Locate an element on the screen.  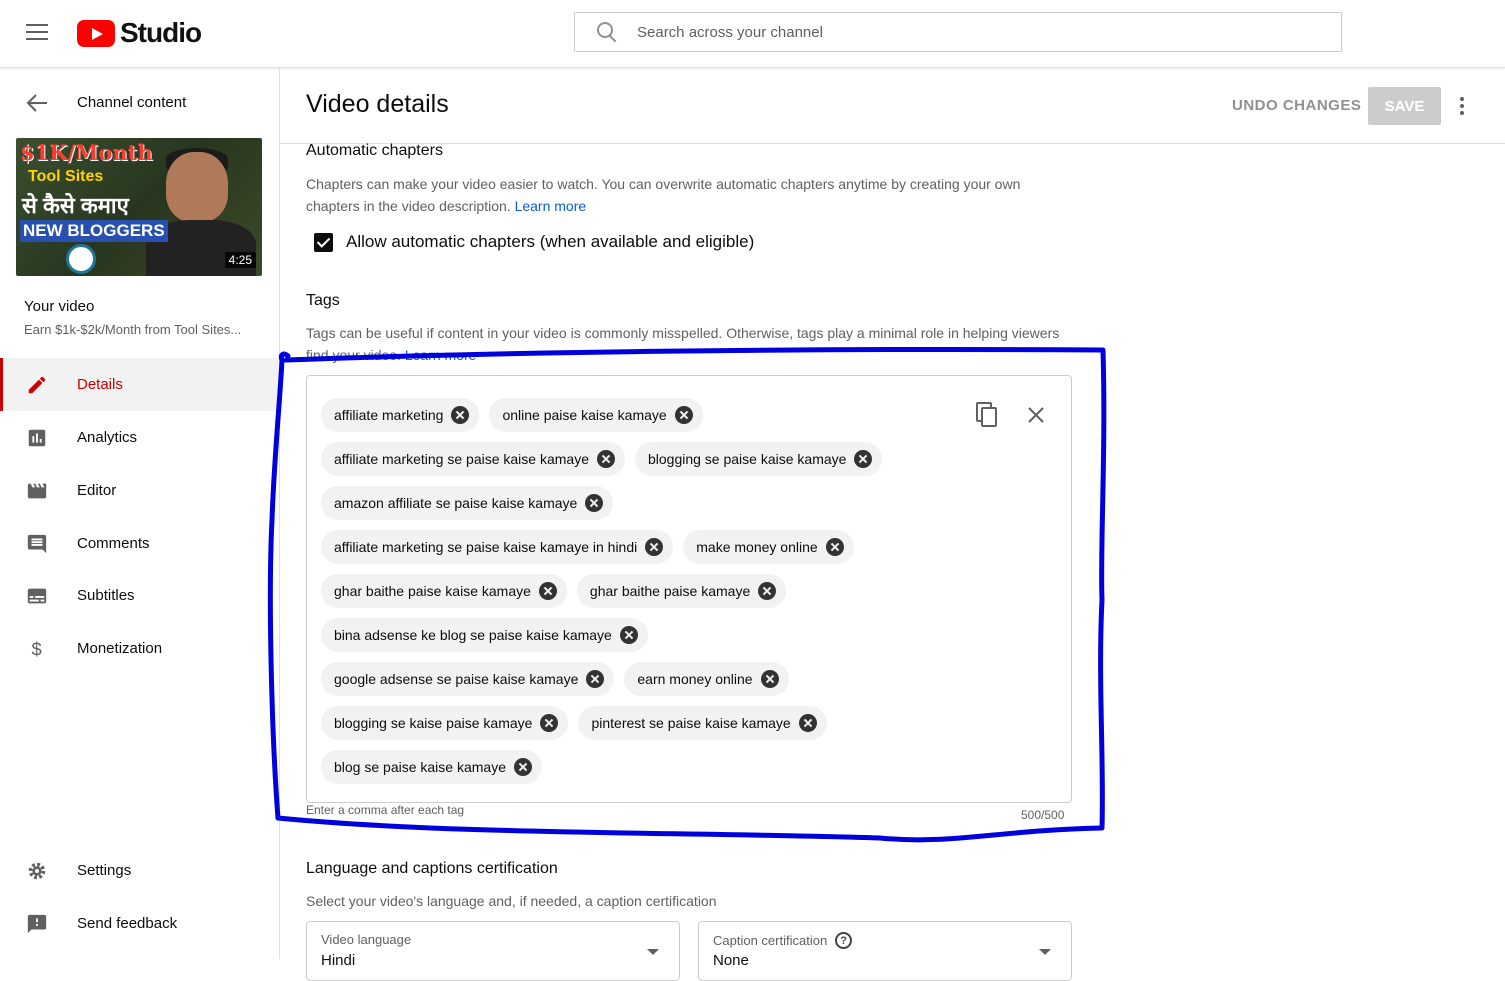
gear-icon is located at coordinates (37, 871).